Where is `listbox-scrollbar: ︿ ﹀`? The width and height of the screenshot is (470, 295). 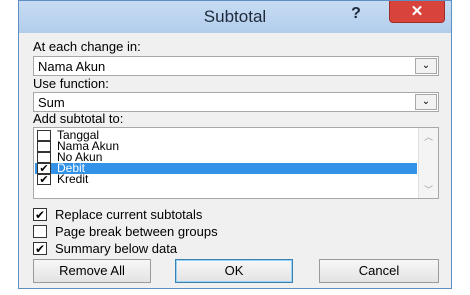
listbox-scrollbar: ︿ ﹀ is located at coordinates (428, 163).